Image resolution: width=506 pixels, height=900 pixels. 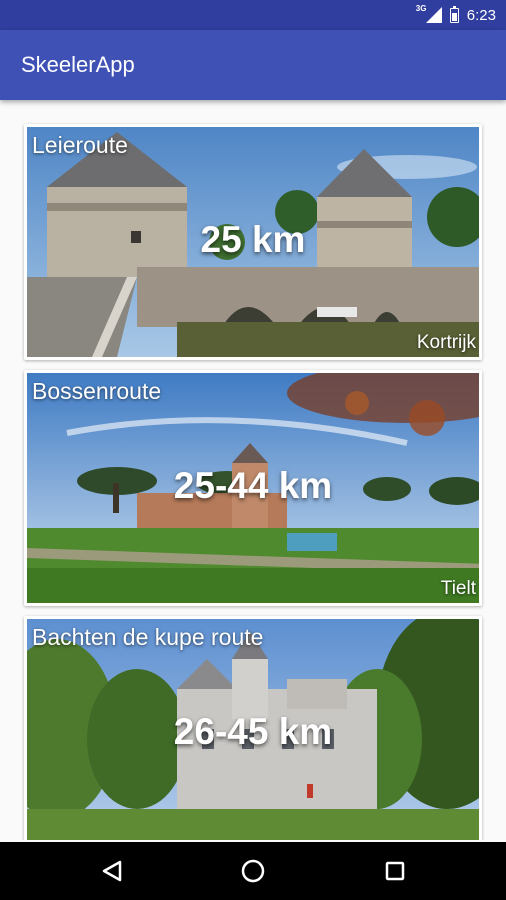 What do you see at coordinates (429, 13) in the screenshot?
I see `signal-icon: 3G` at bounding box center [429, 13].